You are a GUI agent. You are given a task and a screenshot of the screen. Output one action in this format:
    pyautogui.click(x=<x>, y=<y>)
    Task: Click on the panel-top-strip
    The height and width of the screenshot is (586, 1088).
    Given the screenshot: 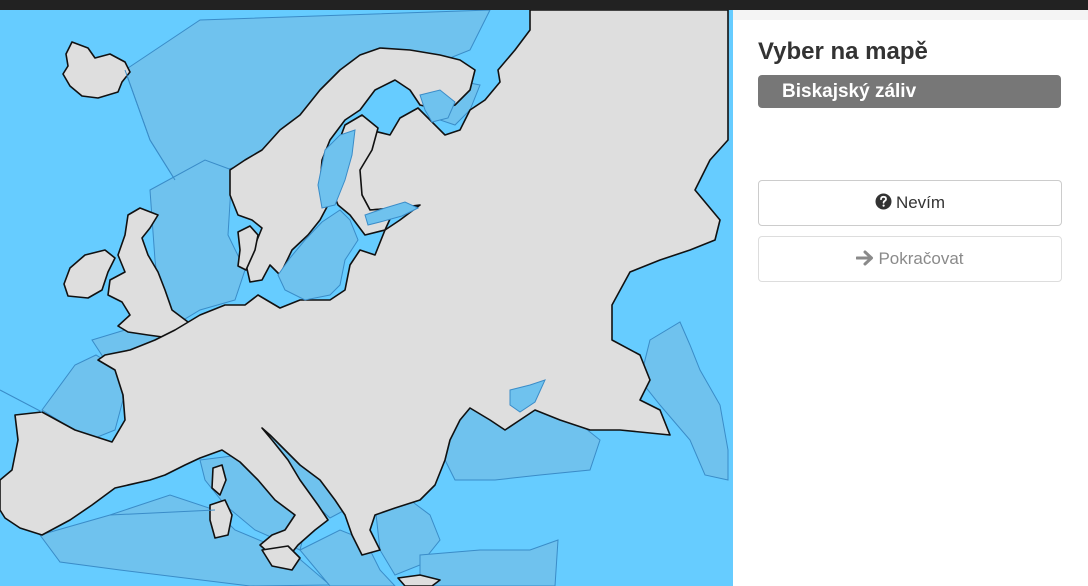 What is the action you would take?
    pyautogui.click(x=910, y=15)
    